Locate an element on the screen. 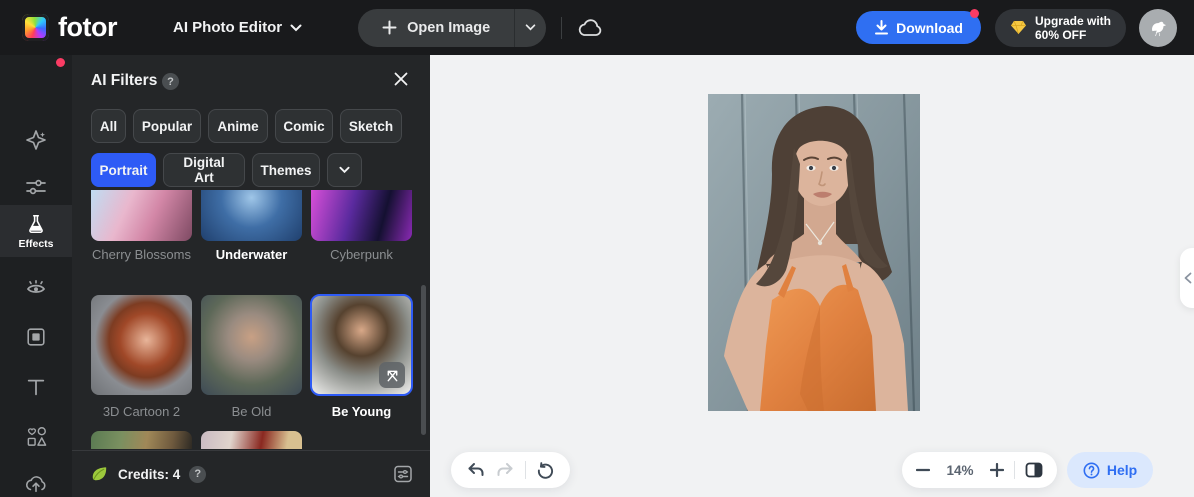 The width and height of the screenshot is (1194, 497). filter-label: Underwater is located at coordinates (251, 254).